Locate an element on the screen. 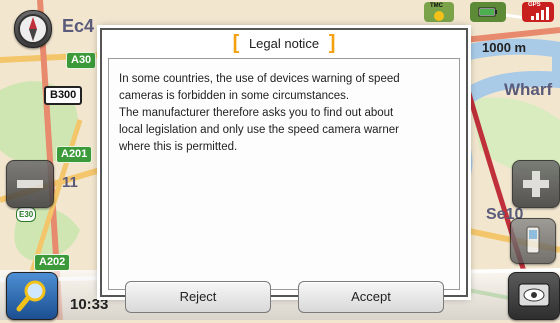 This screenshot has width=560, height=323. zoom-in-button is located at coordinates (536, 184).